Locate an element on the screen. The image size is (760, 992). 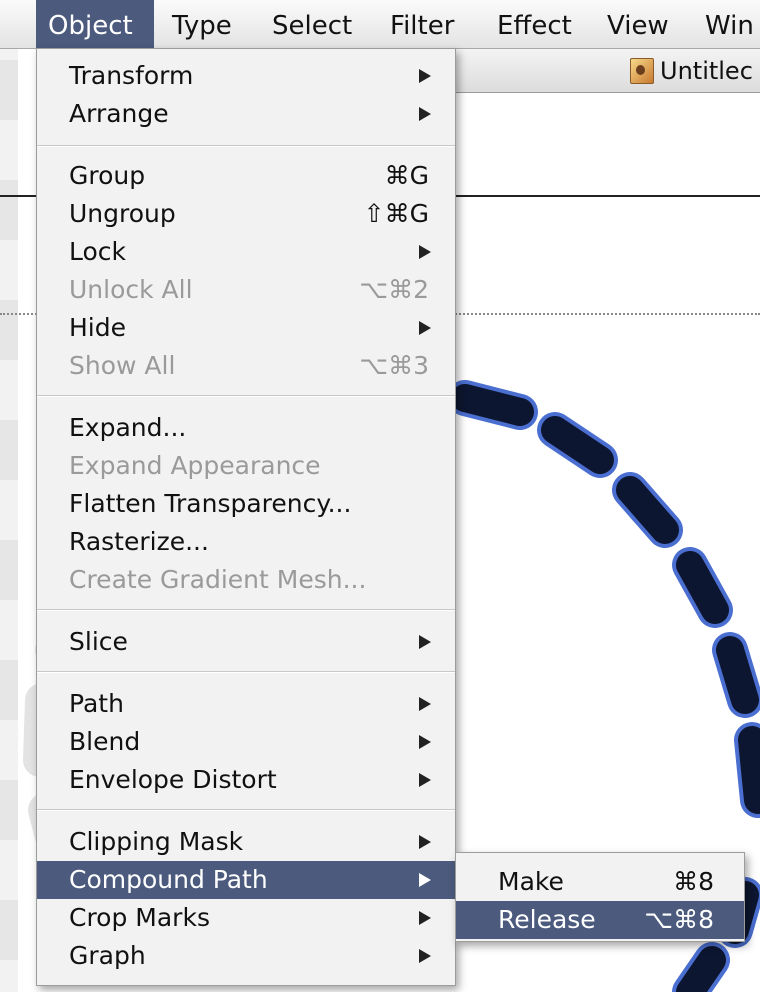
menu-item-compound-path: Compound Path is located at coordinates (246, 880).